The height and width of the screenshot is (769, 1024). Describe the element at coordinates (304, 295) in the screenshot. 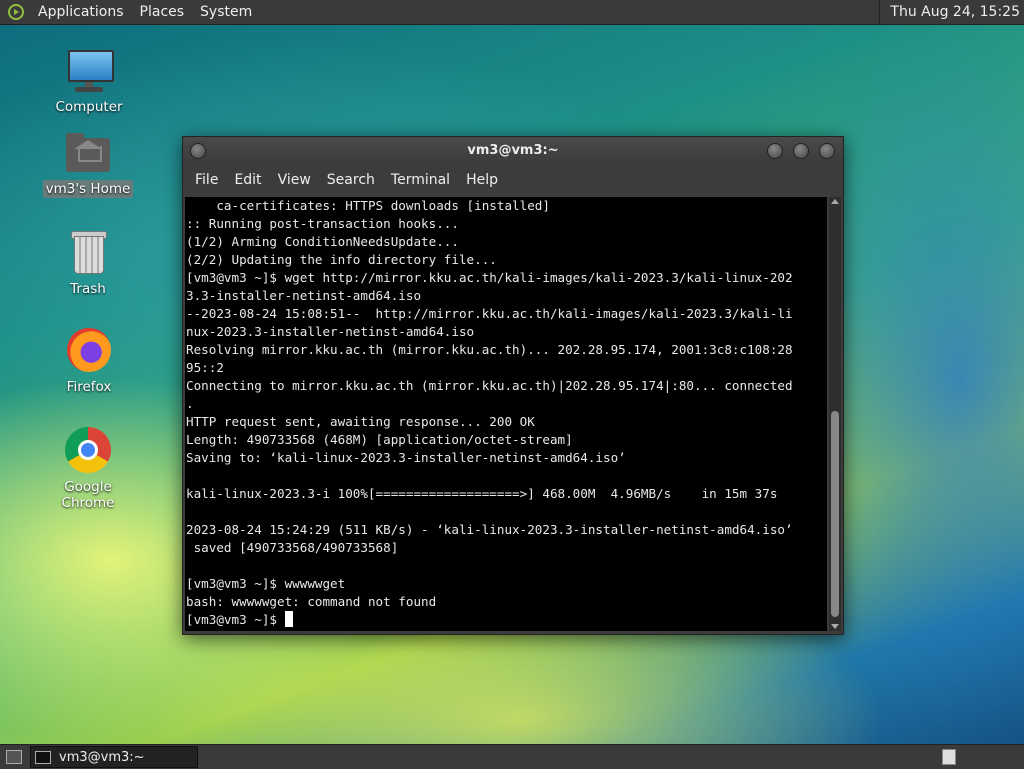

I see `terminal-line: 3.3-installer-netinst-amd64.iso` at that location.